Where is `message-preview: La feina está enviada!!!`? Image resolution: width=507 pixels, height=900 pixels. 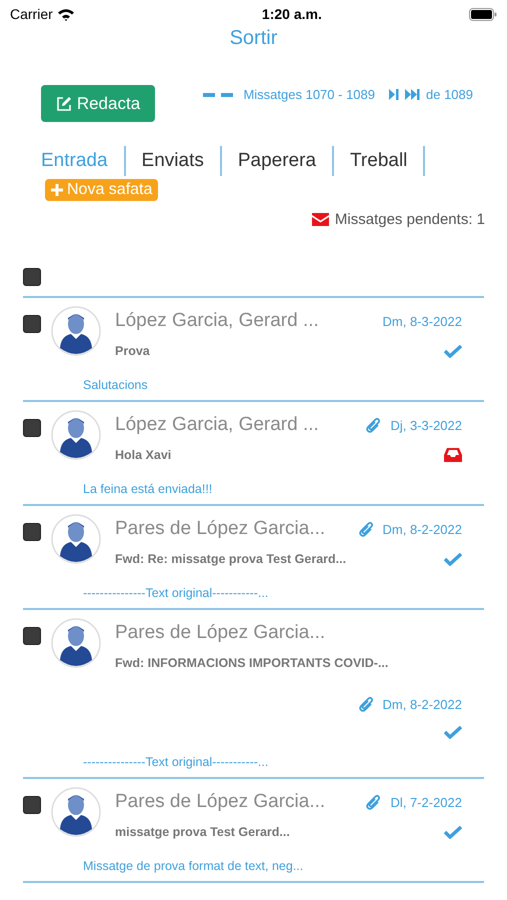
message-preview: La feina está enviada!!! is located at coordinates (148, 489).